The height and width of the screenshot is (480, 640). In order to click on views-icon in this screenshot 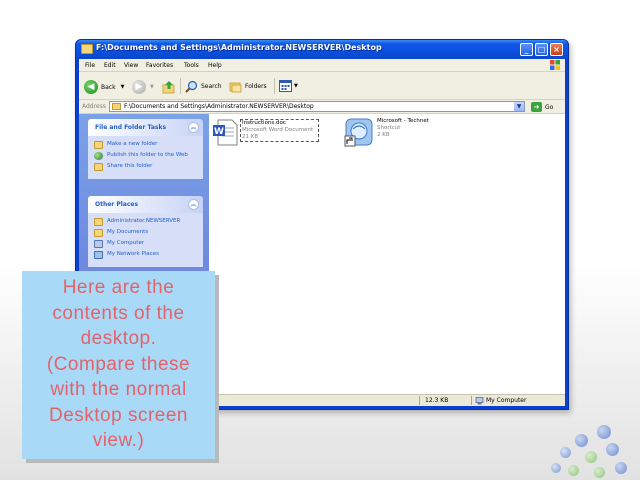, I will do `click(285, 86)`.